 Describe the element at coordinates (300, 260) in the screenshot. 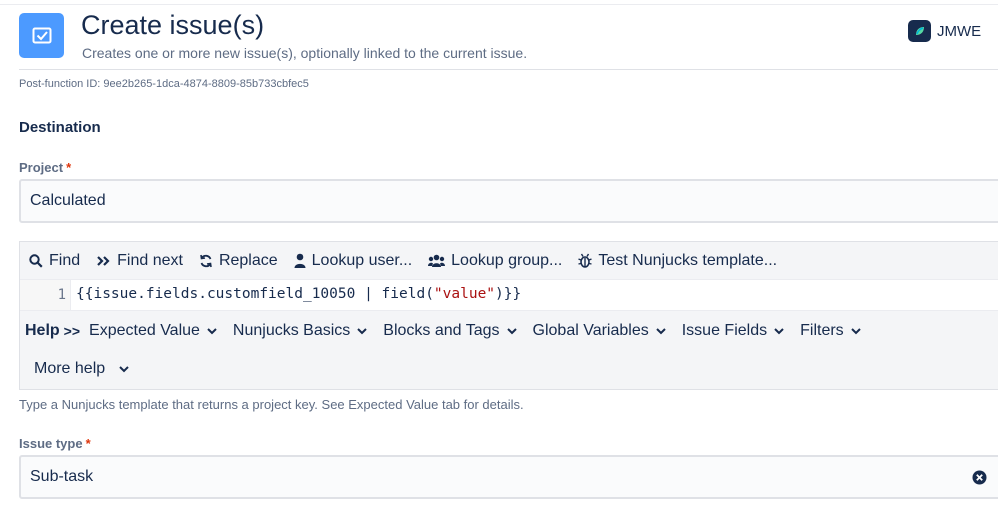

I see `user-icon` at that location.